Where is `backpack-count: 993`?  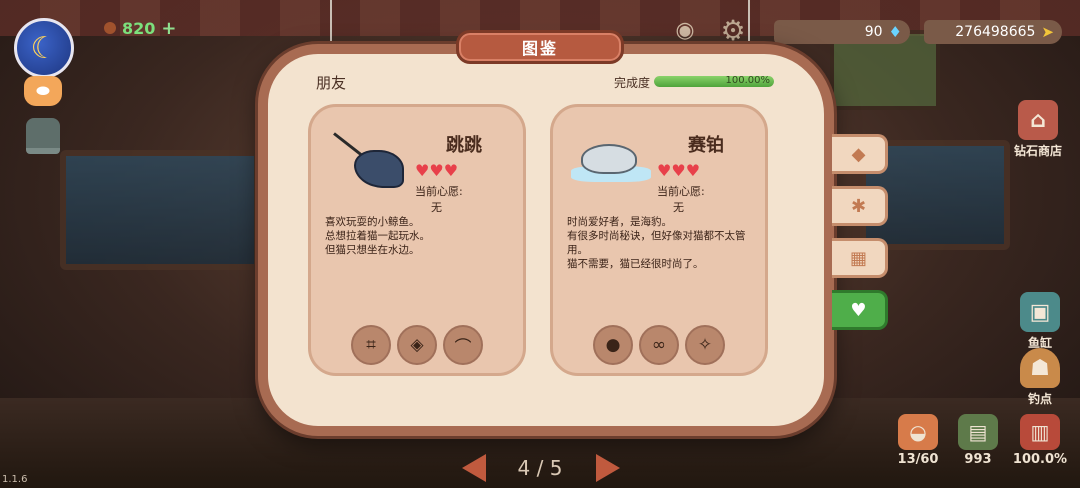 backpack-count: 993 is located at coordinates (978, 459).